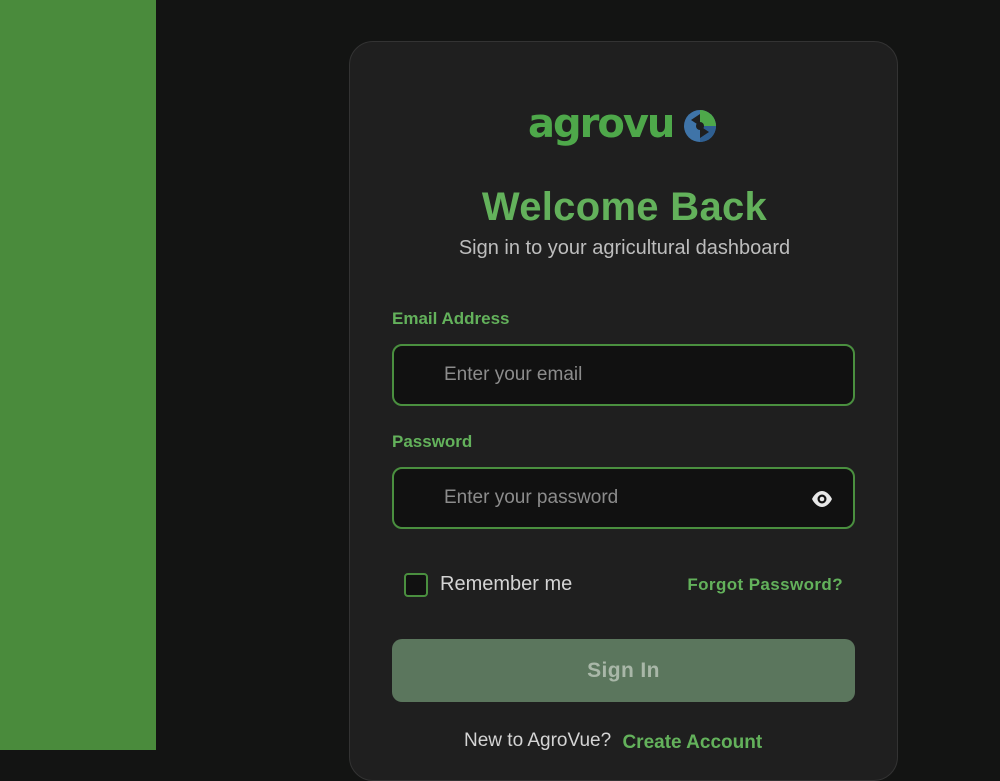  I want to click on aperture-logo-icon, so click(700, 126).